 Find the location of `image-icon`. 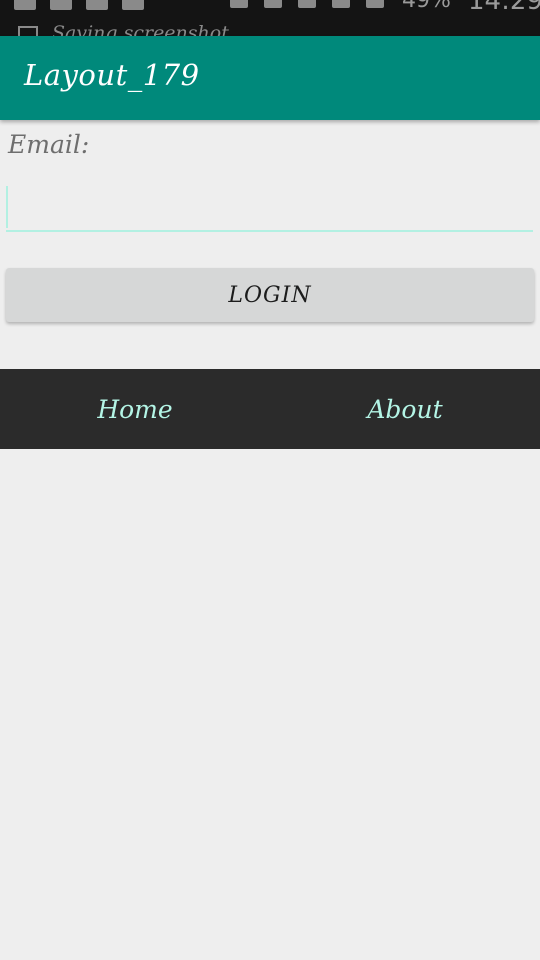

image-icon is located at coordinates (25, 5).